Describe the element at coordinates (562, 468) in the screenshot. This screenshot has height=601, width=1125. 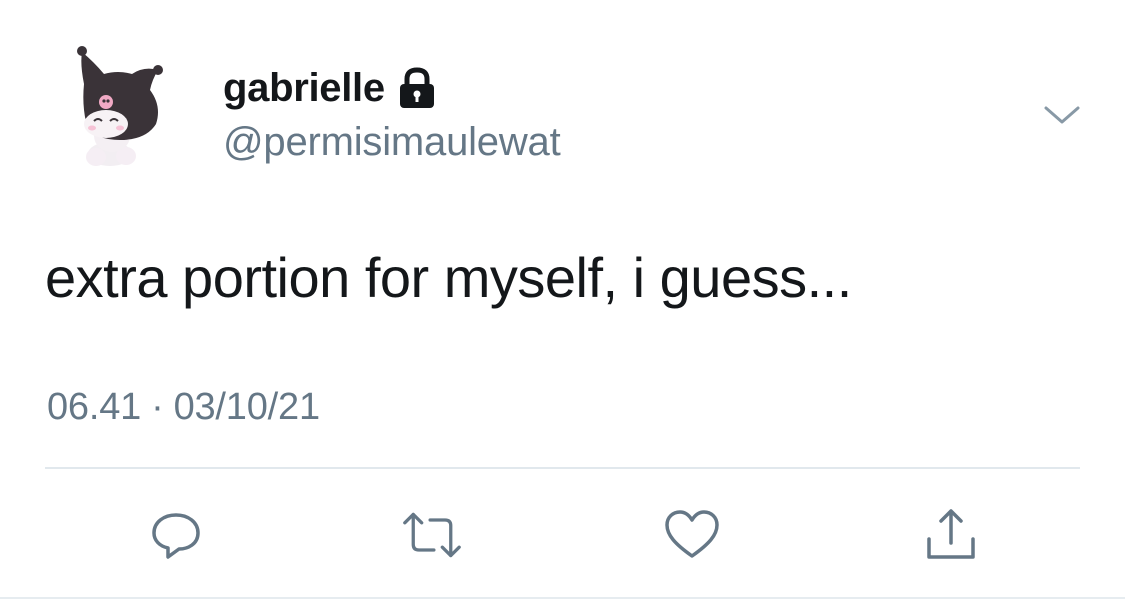
I see `divider` at that location.